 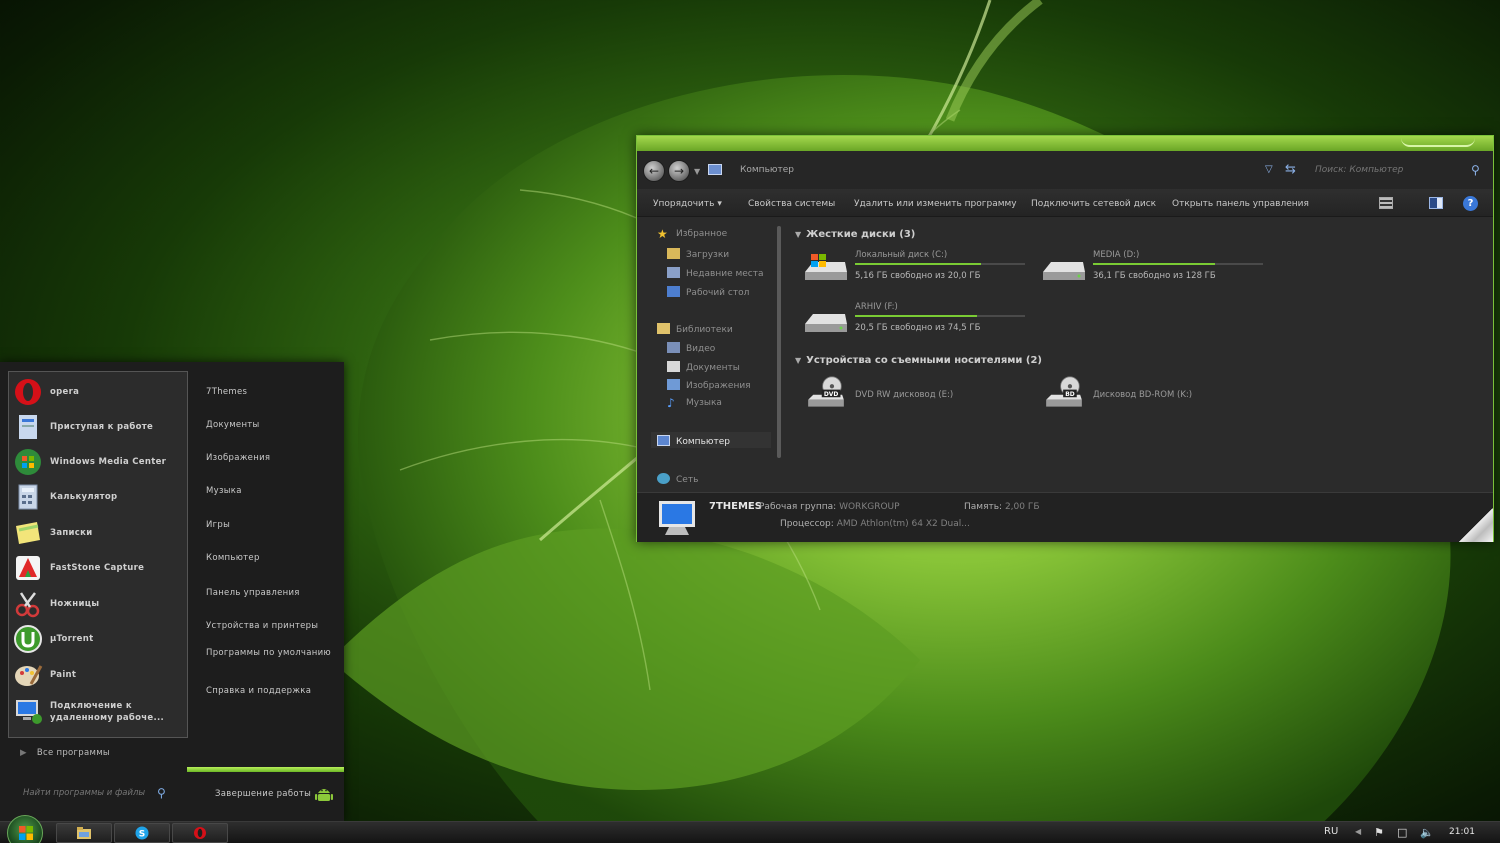 I want to click on scrollbar-thumb, so click(x=779, y=342).